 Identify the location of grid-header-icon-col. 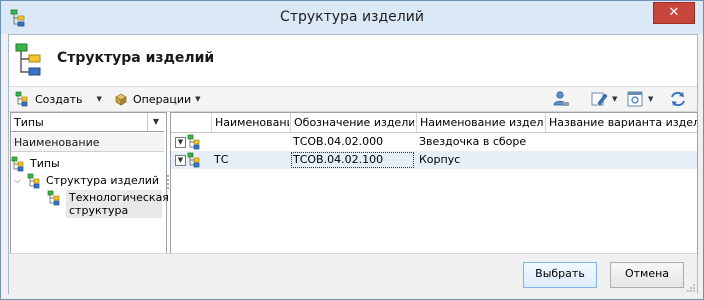
(190, 122).